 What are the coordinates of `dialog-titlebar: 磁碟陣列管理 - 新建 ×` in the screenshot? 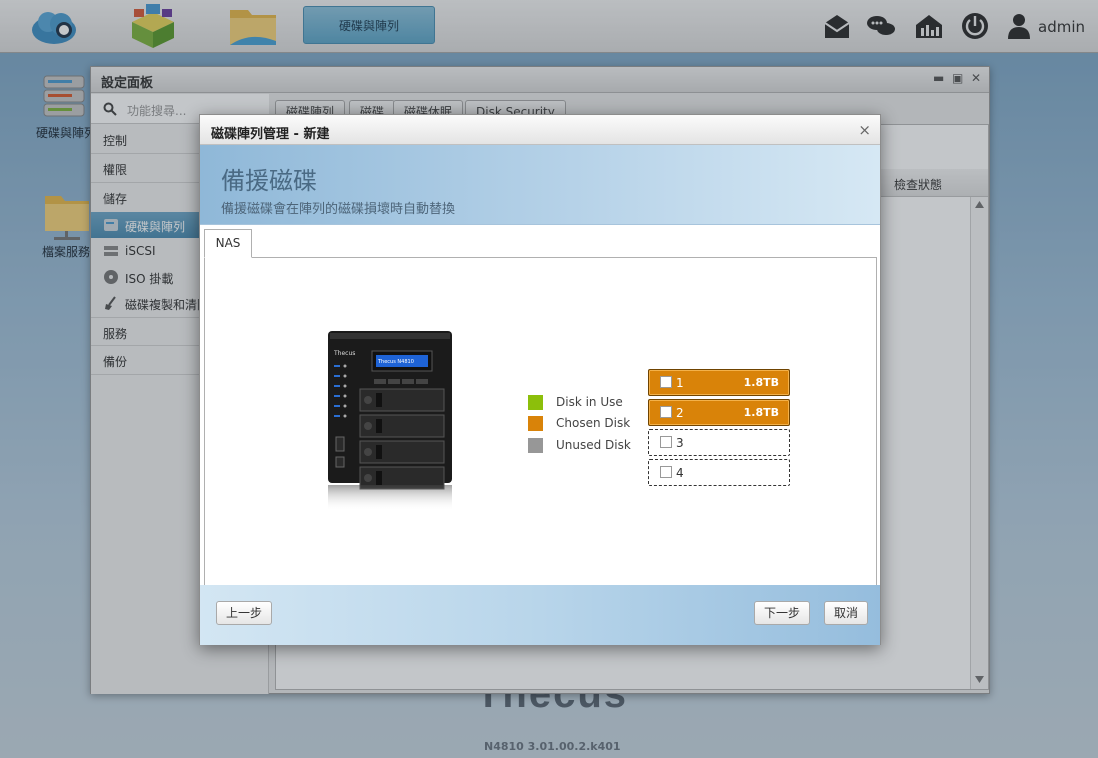 It's located at (540, 130).